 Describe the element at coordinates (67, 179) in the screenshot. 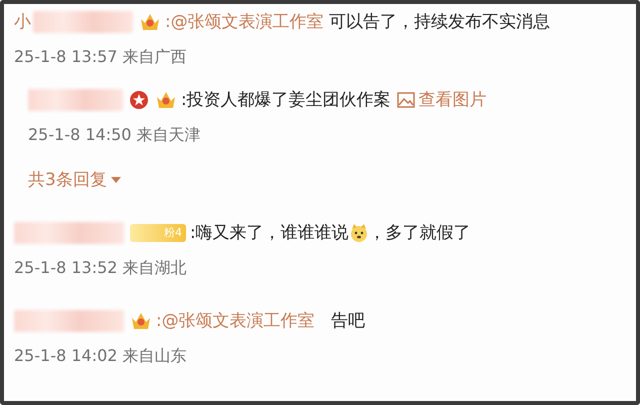

I see `more-replies-button: 共3条回复` at that location.